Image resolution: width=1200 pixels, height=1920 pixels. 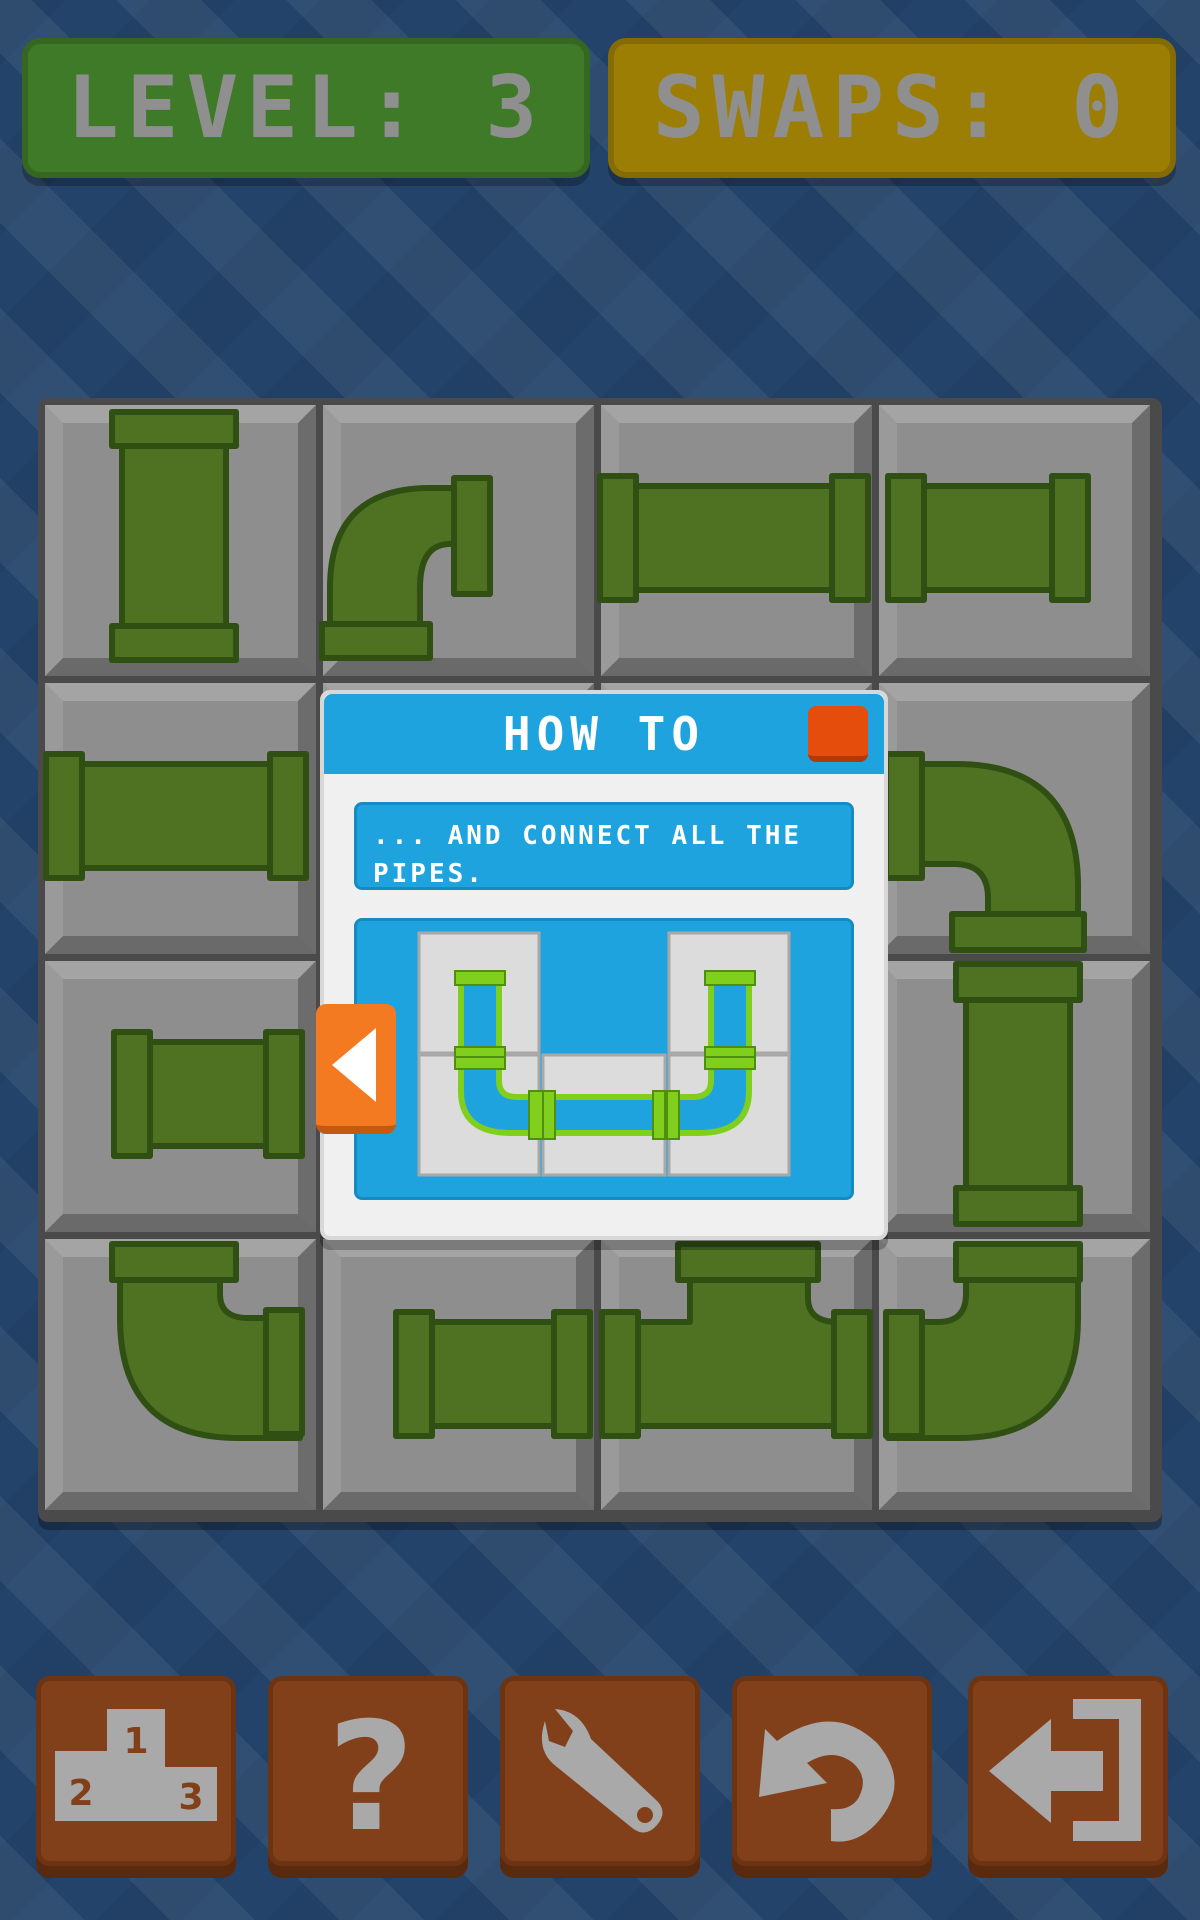 What do you see at coordinates (354, 1065) in the screenshot?
I see `arrow-left-icon` at bounding box center [354, 1065].